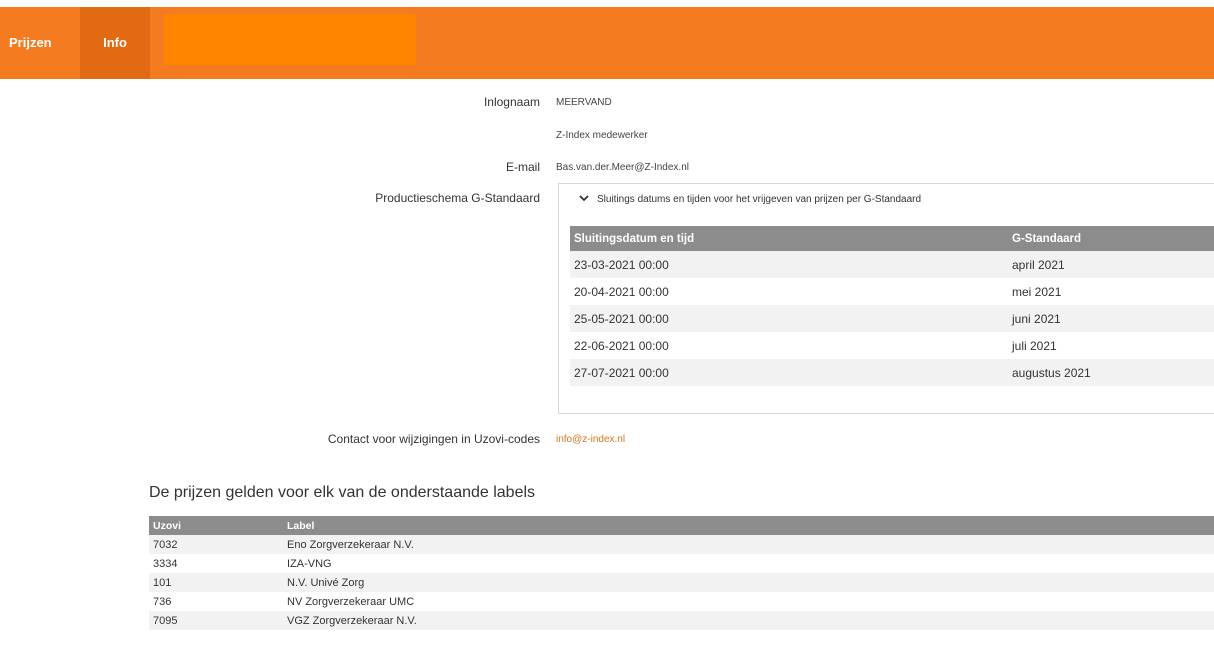  What do you see at coordinates (1111, 238) in the screenshot?
I see `column-header-g-standaard: G-Standaard` at bounding box center [1111, 238].